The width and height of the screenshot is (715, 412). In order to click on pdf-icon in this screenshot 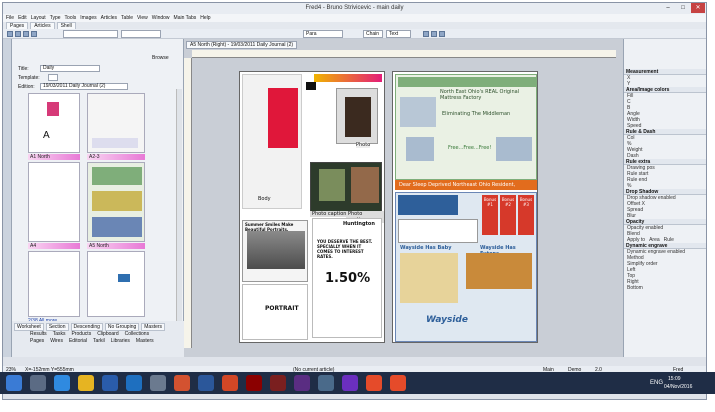, I will do `click(230, 383)`.